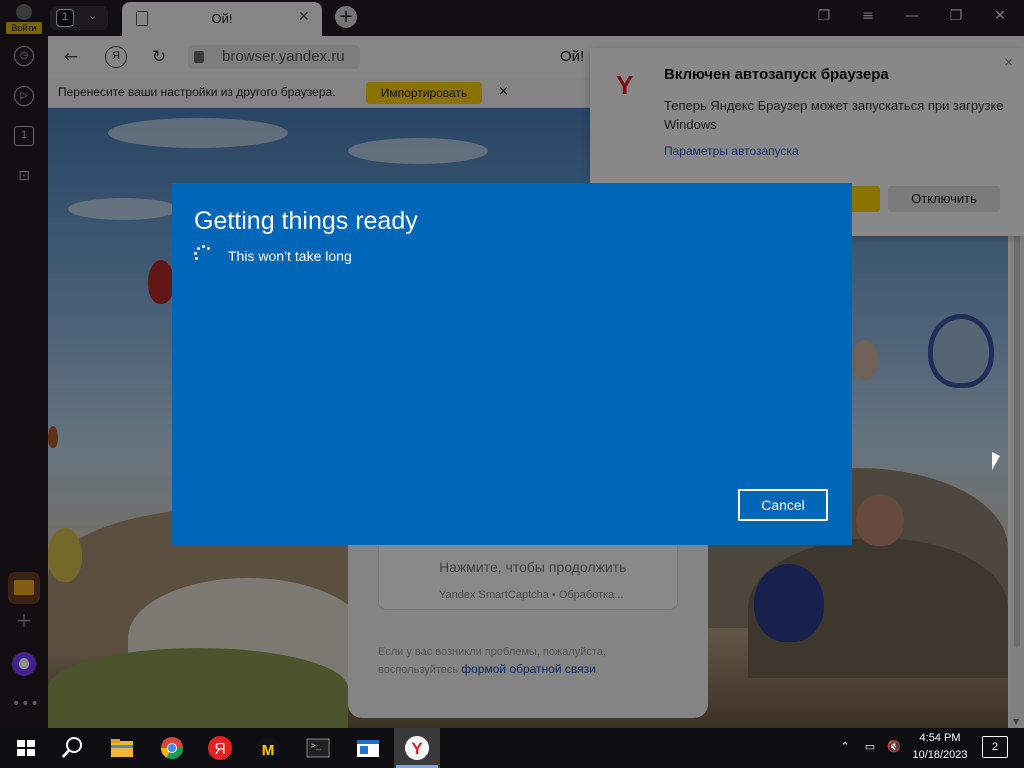 The width and height of the screenshot is (1024, 768). Describe the element at coordinates (172, 748) in the screenshot. I see `chrome-icon` at that location.